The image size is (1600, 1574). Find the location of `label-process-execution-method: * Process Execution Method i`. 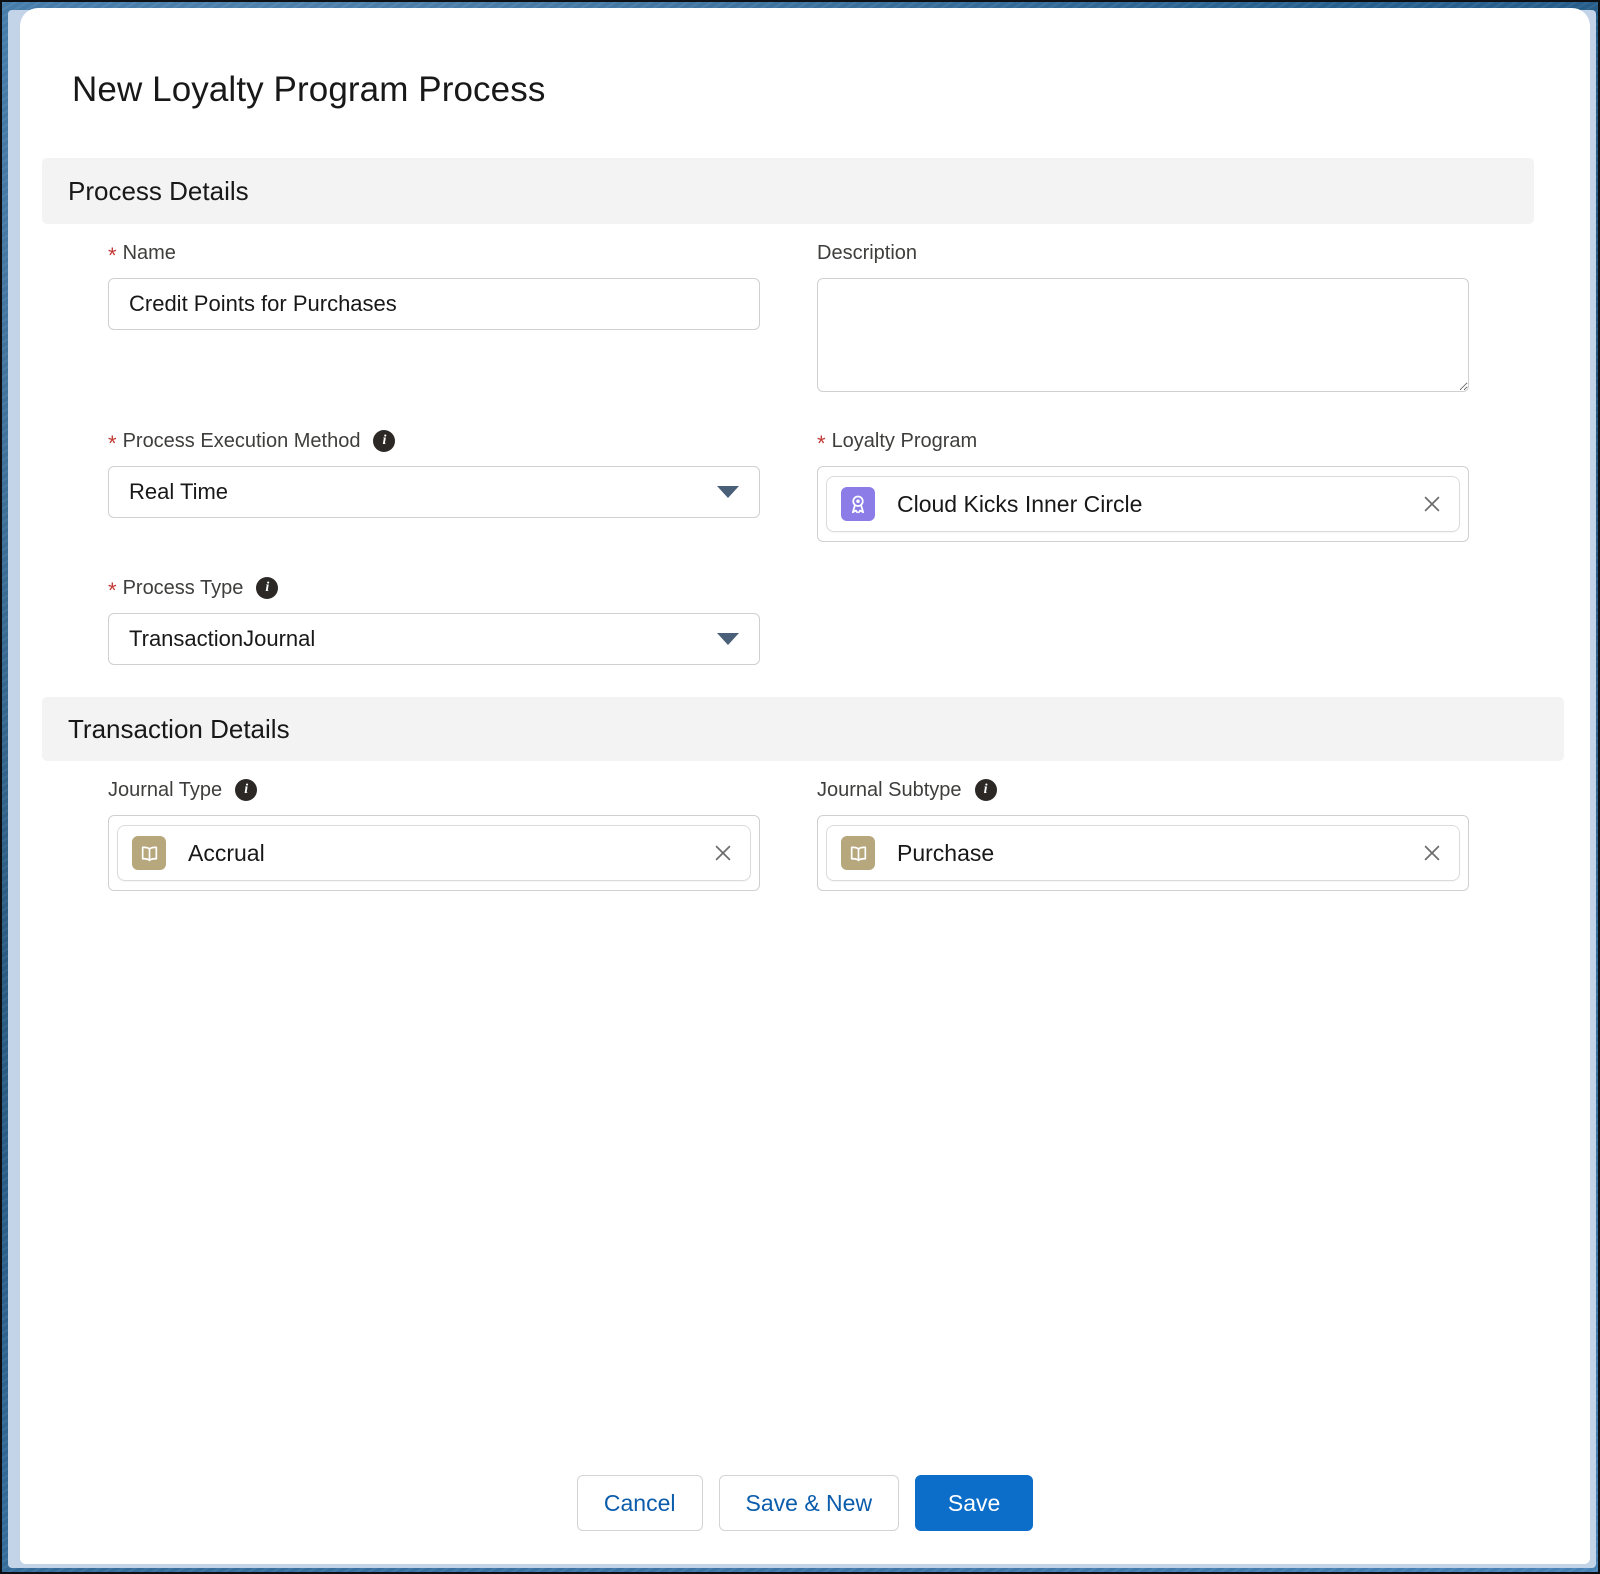

label-process-execution-method: * Process Execution Method i is located at coordinates (434, 442).